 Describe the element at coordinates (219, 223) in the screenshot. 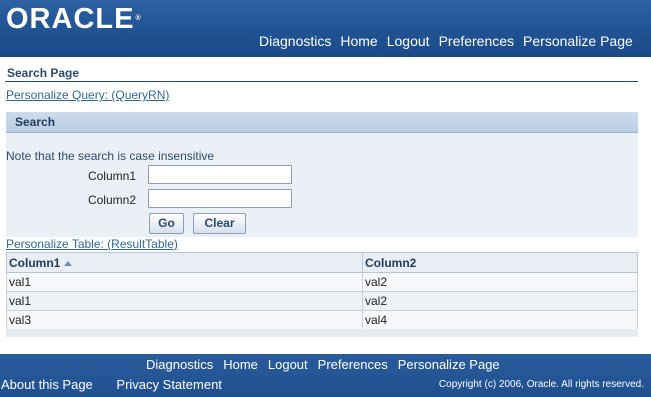

I see `clear-button: Clear` at that location.